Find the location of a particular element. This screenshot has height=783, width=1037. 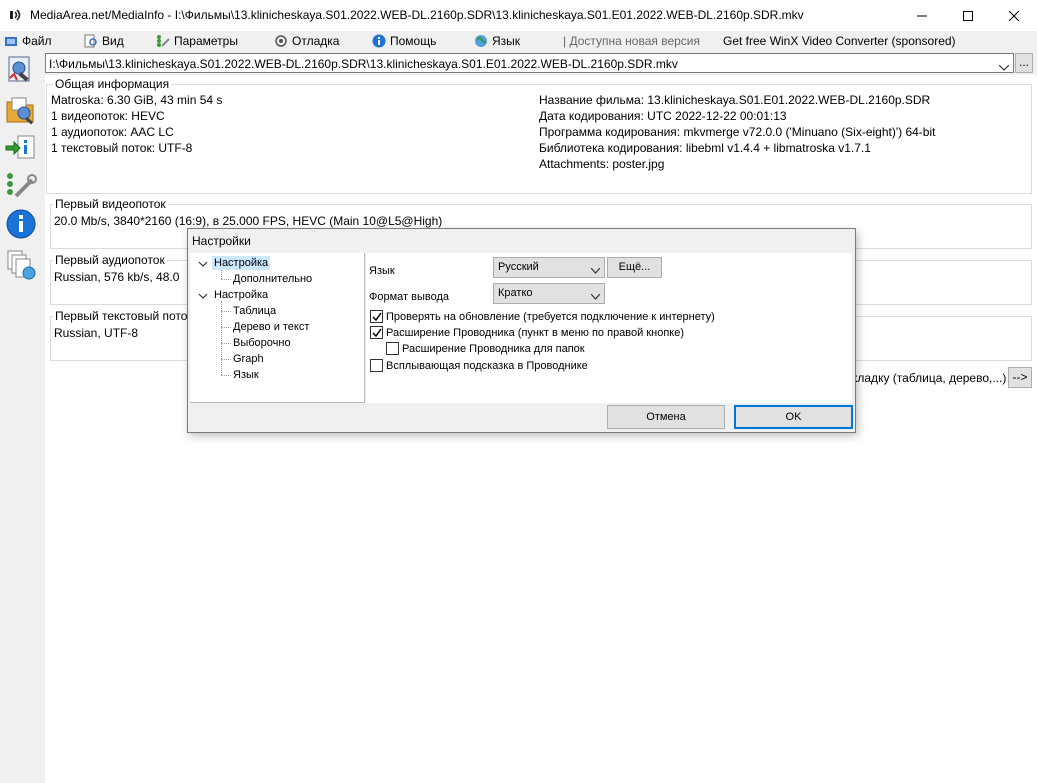

tree-item-graph: Graph is located at coordinates (248, 359).